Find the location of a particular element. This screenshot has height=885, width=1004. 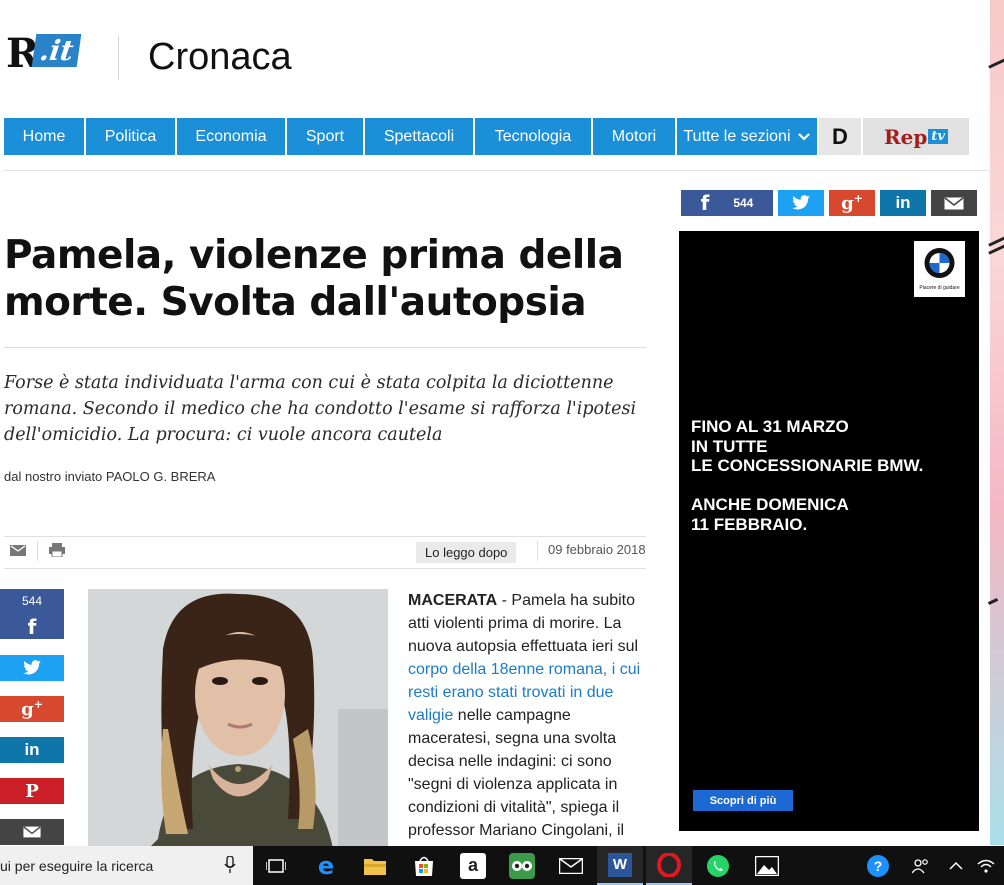

headline-divider is located at coordinates (325, 347).